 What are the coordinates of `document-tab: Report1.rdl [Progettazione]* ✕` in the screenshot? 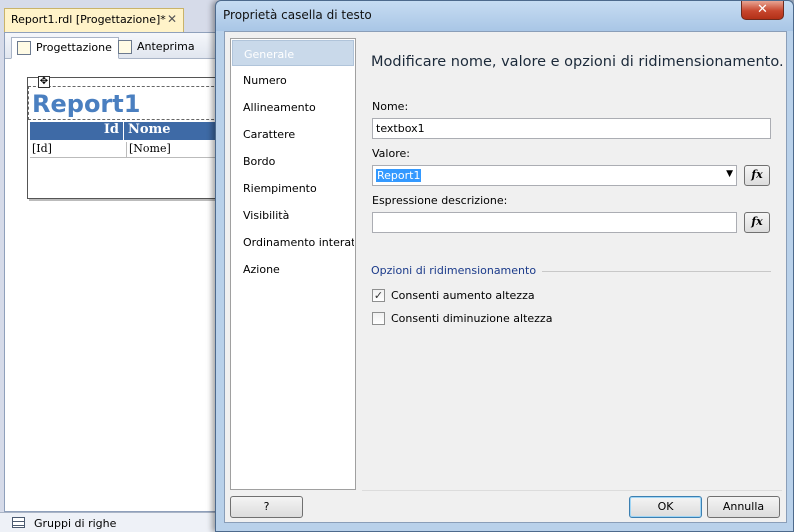 It's located at (94, 20).